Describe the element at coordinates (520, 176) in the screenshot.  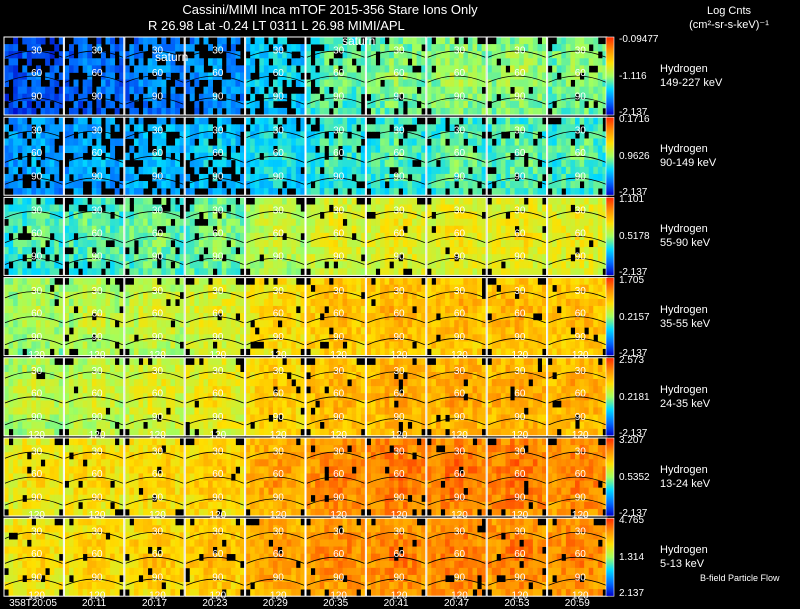
I see `contour-label-90: 90` at that location.